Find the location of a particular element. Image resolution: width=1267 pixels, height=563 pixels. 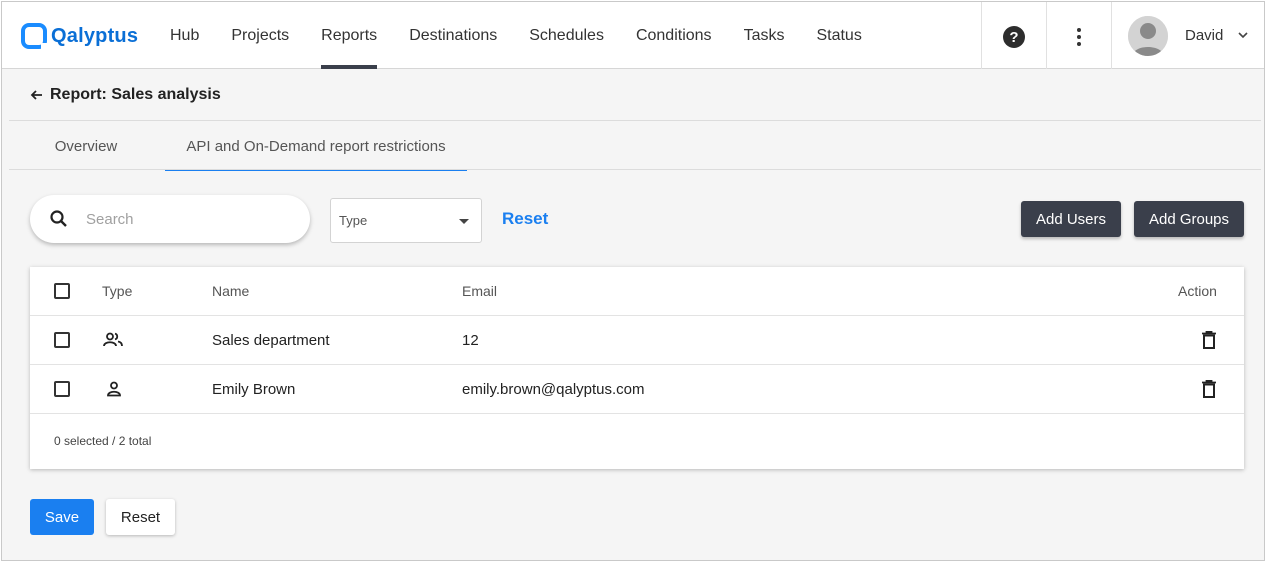

page-title: Report: Sales analysis is located at coordinates (135, 94).